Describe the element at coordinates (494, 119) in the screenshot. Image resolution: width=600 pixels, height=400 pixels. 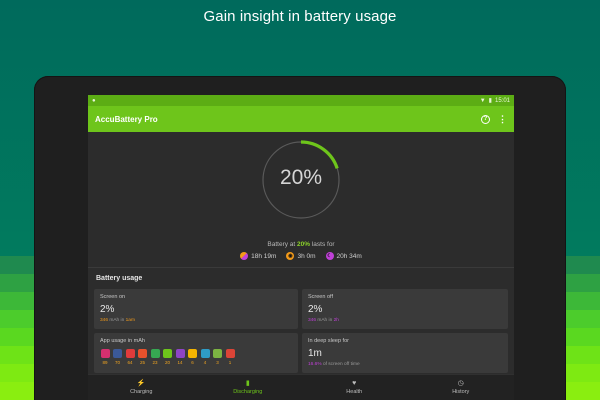
I see `app-bar-actions: ? ⋮` at that location.